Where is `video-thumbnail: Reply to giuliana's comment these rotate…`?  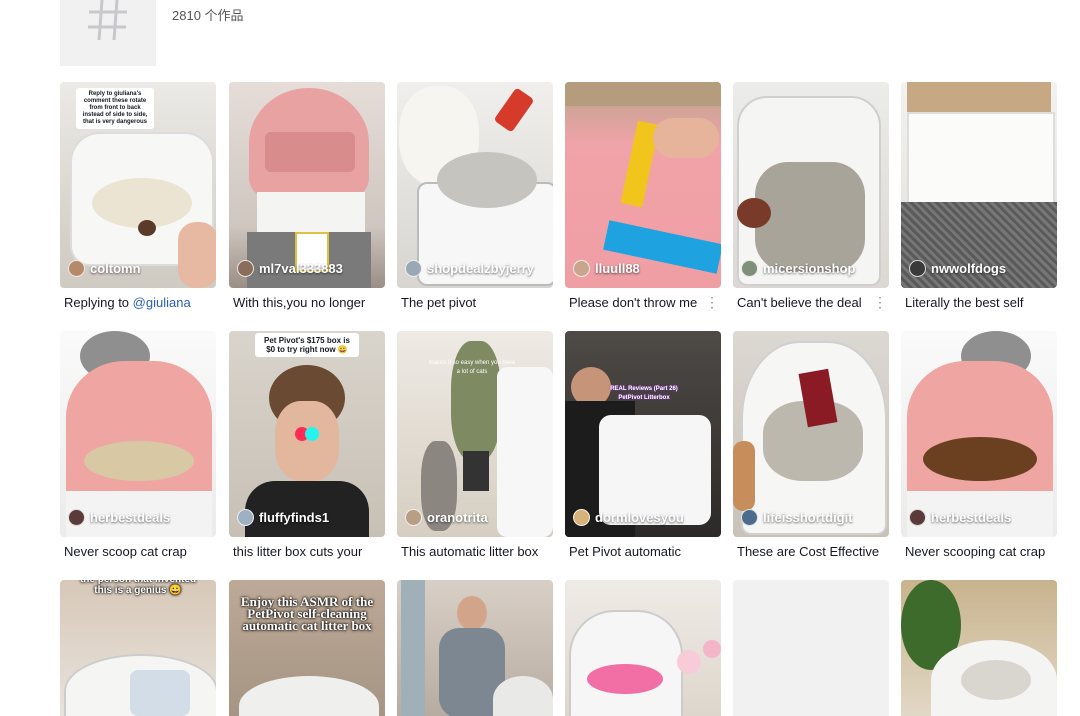 video-thumbnail: Reply to giuliana's comment these rotate… is located at coordinates (138, 185).